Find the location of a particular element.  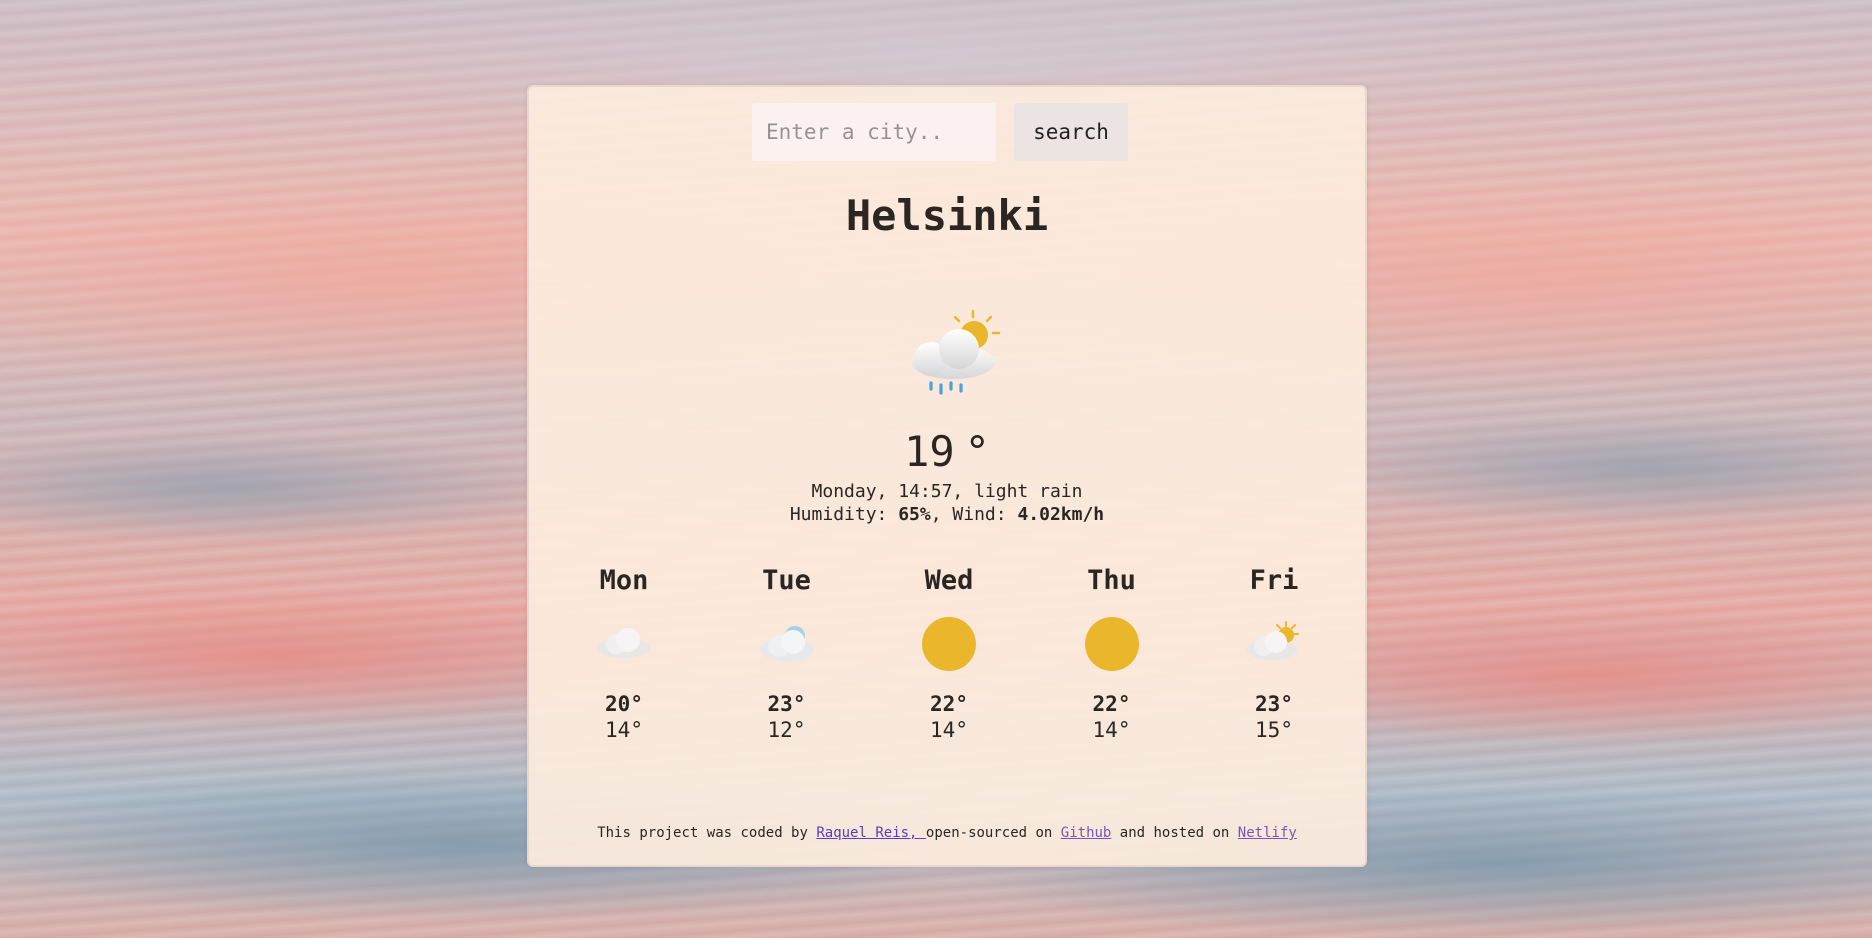

forecast-day: Thu 22° 14° is located at coordinates (1112, 653).